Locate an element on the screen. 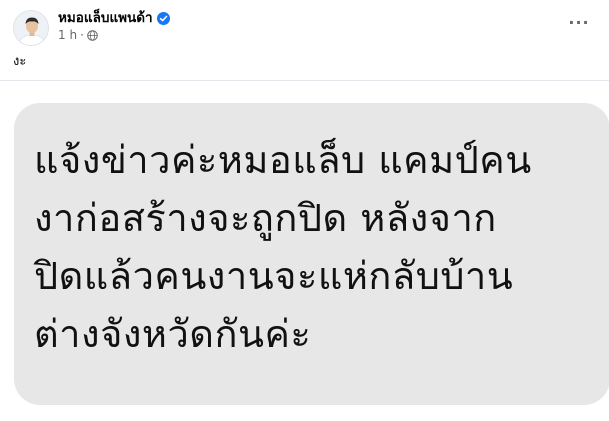 The image size is (609, 421). globe-icon is located at coordinates (92, 35).